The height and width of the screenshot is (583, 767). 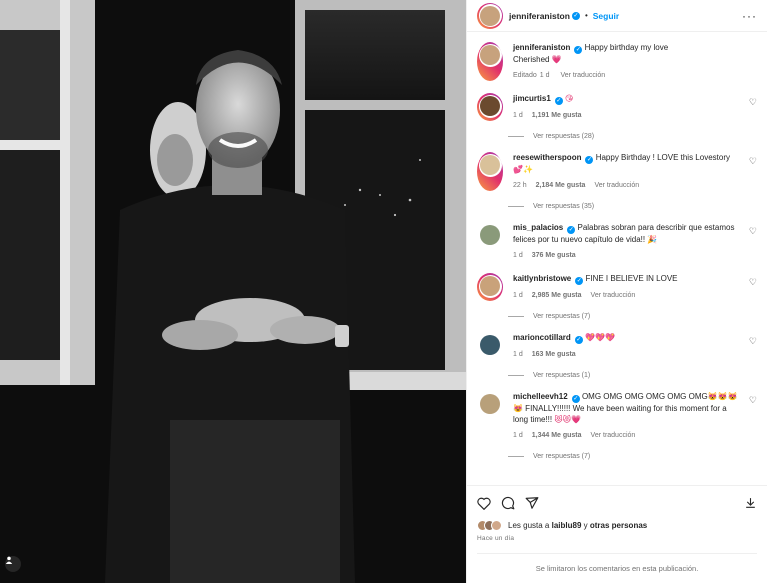 I want to click on caption-edited: Editado, so click(x=525, y=75).